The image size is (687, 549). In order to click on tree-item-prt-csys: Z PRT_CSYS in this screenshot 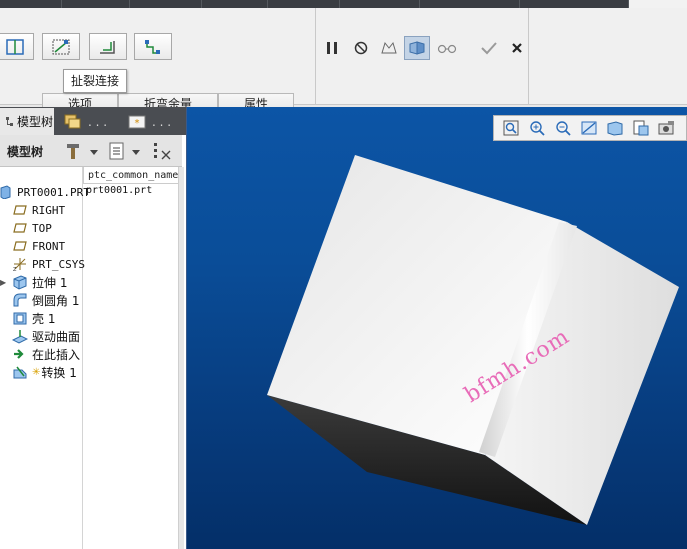, I will do `click(48, 264)`.